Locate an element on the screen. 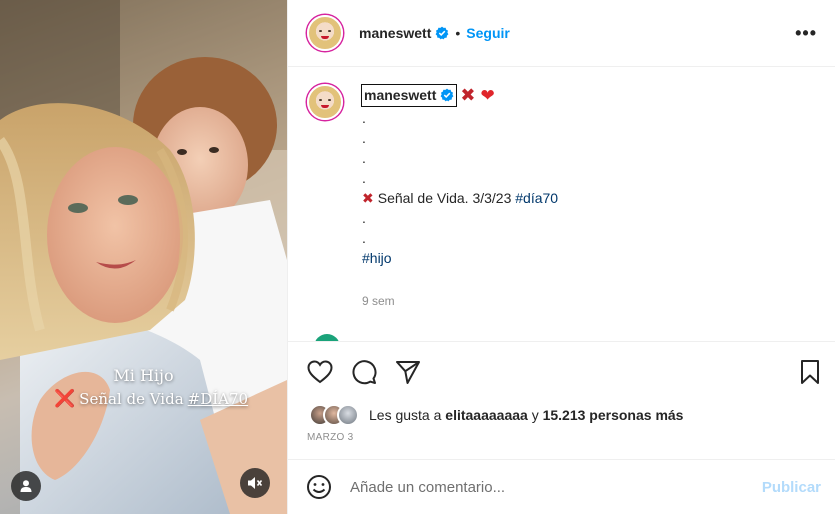  liker-avatars is located at coordinates (337, 415).